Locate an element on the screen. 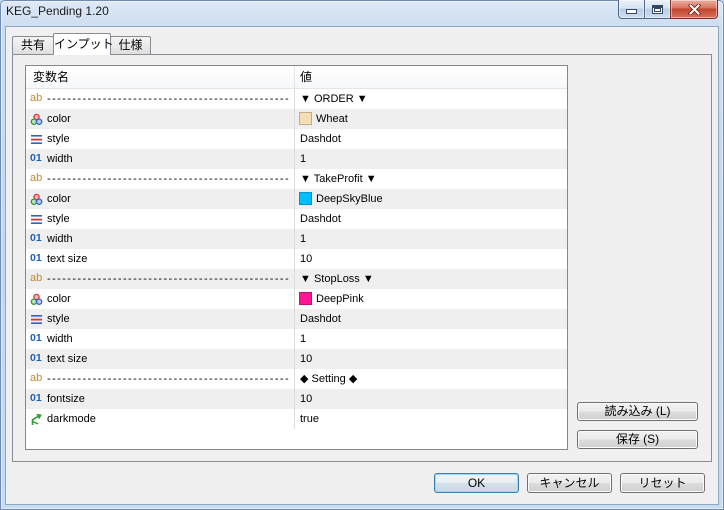 This screenshot has width=724, height=510. maximize-button is located at coordinates (657, 9).